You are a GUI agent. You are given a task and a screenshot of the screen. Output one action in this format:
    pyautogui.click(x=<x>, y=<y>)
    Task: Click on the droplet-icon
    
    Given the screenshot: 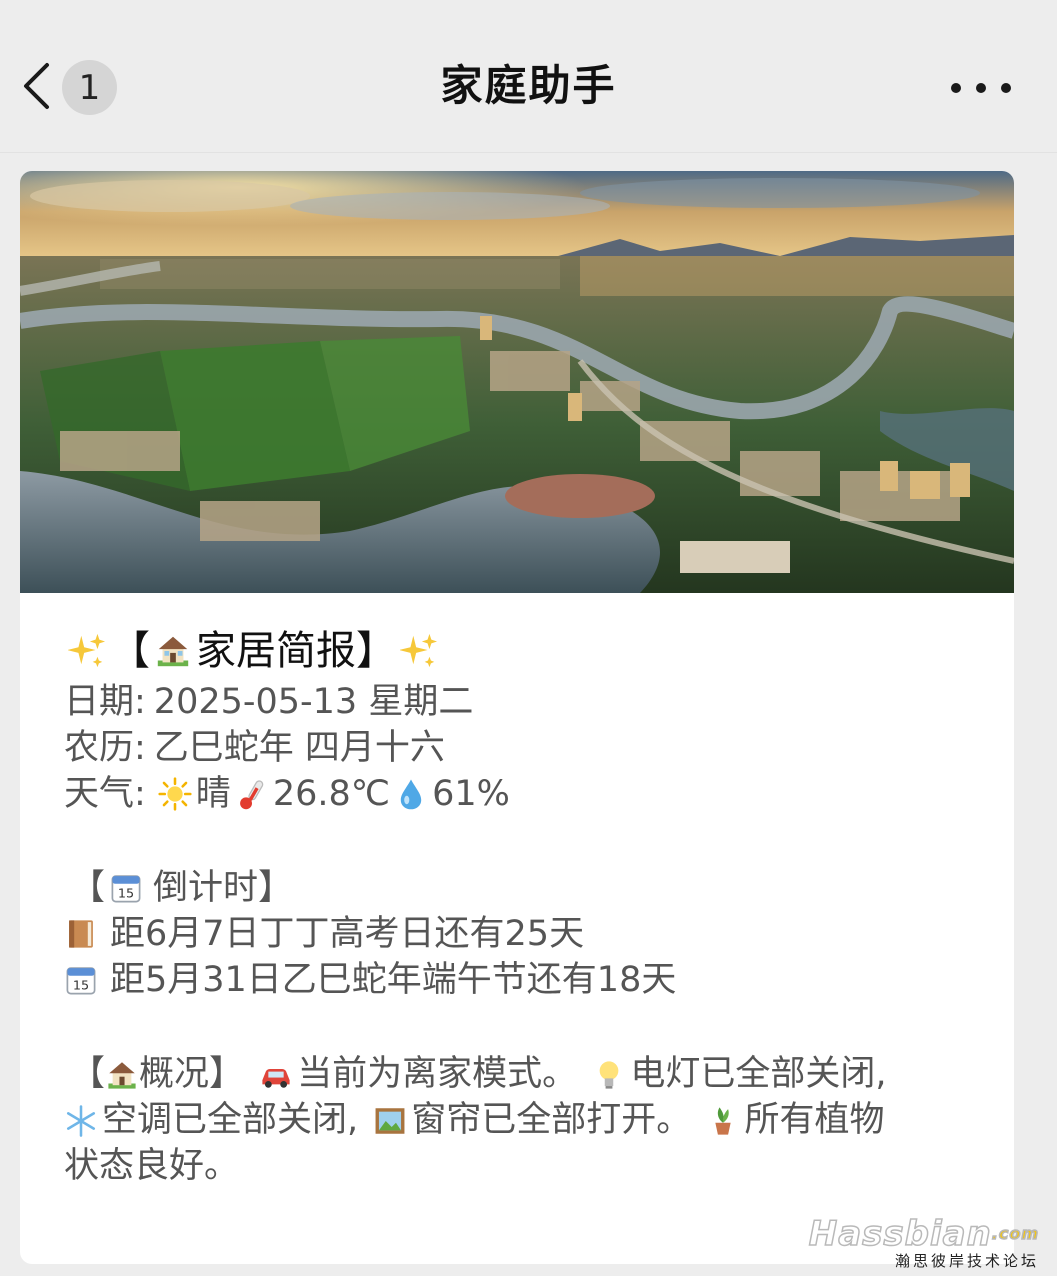 What is the action you would take?
    pyautogui.click(x=411, y=794)
    